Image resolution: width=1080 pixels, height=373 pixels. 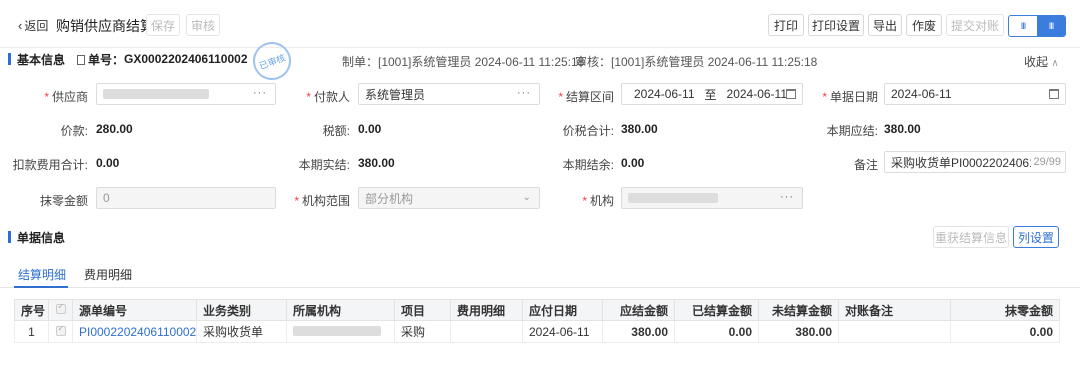 I want to click on view-toggle-option-1: III, so click(x=1023, y=26).